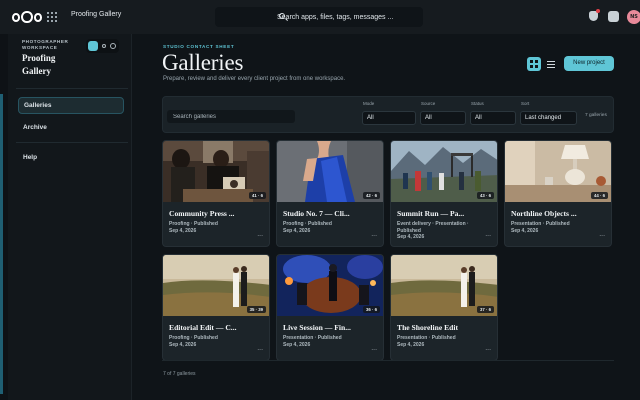 This screenshot has width=640, height=400. I want to click on image-count-badge: 36 · 6, so click(371, 309).